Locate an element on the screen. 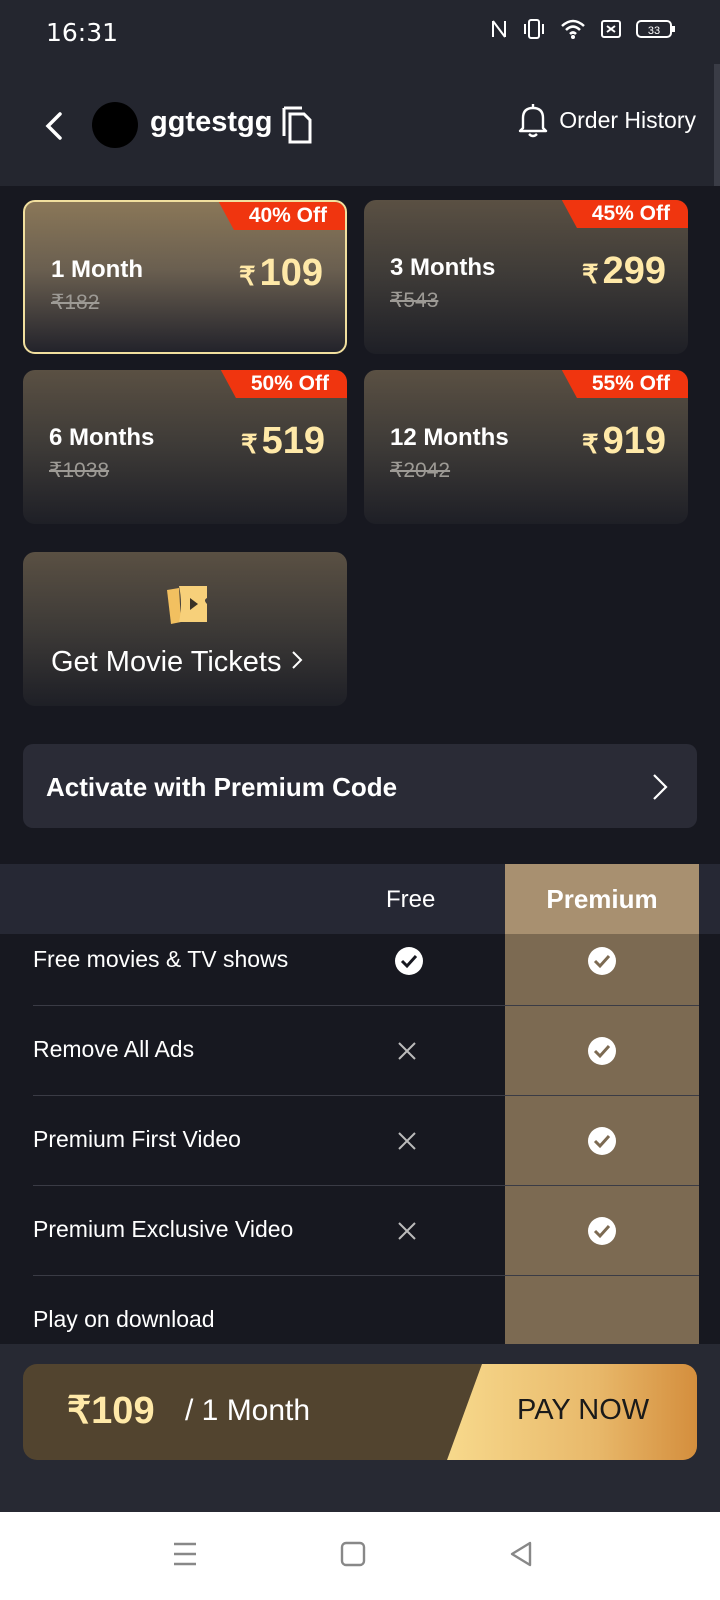 The image size is (720, 1600). pay-now-button: PAY NOW is located at coordinates (572, 1412).